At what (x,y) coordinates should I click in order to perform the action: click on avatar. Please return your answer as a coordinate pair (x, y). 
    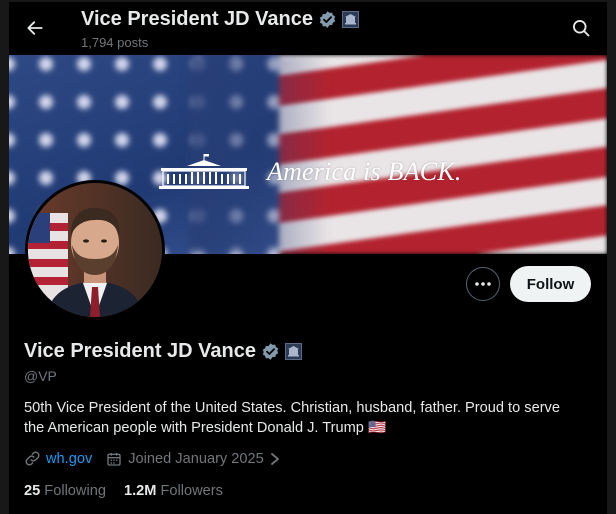
    Looking at the image, I should click on (95, 250).